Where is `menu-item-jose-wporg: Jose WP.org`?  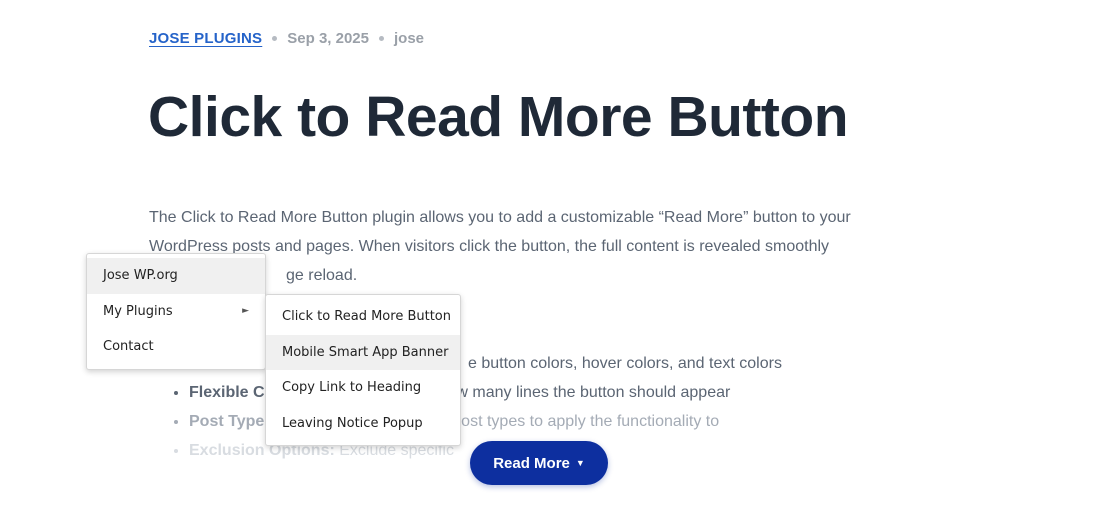
menu-item-jose-wporg: Jose WP.org is located at coordinates (176, 276).